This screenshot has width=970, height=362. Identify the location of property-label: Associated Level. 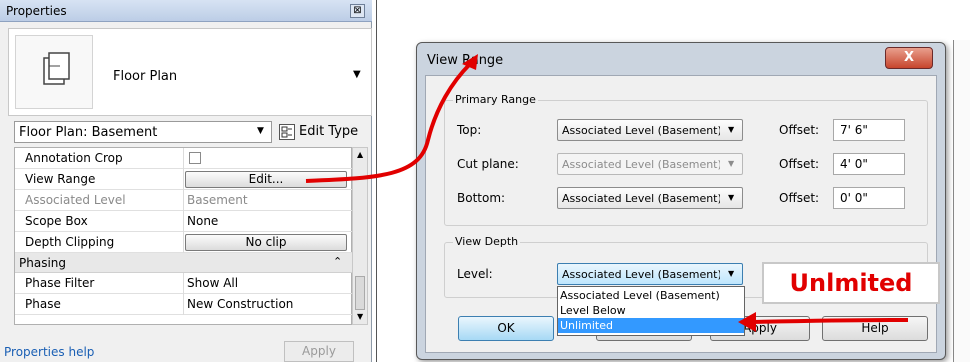
(75, 200).